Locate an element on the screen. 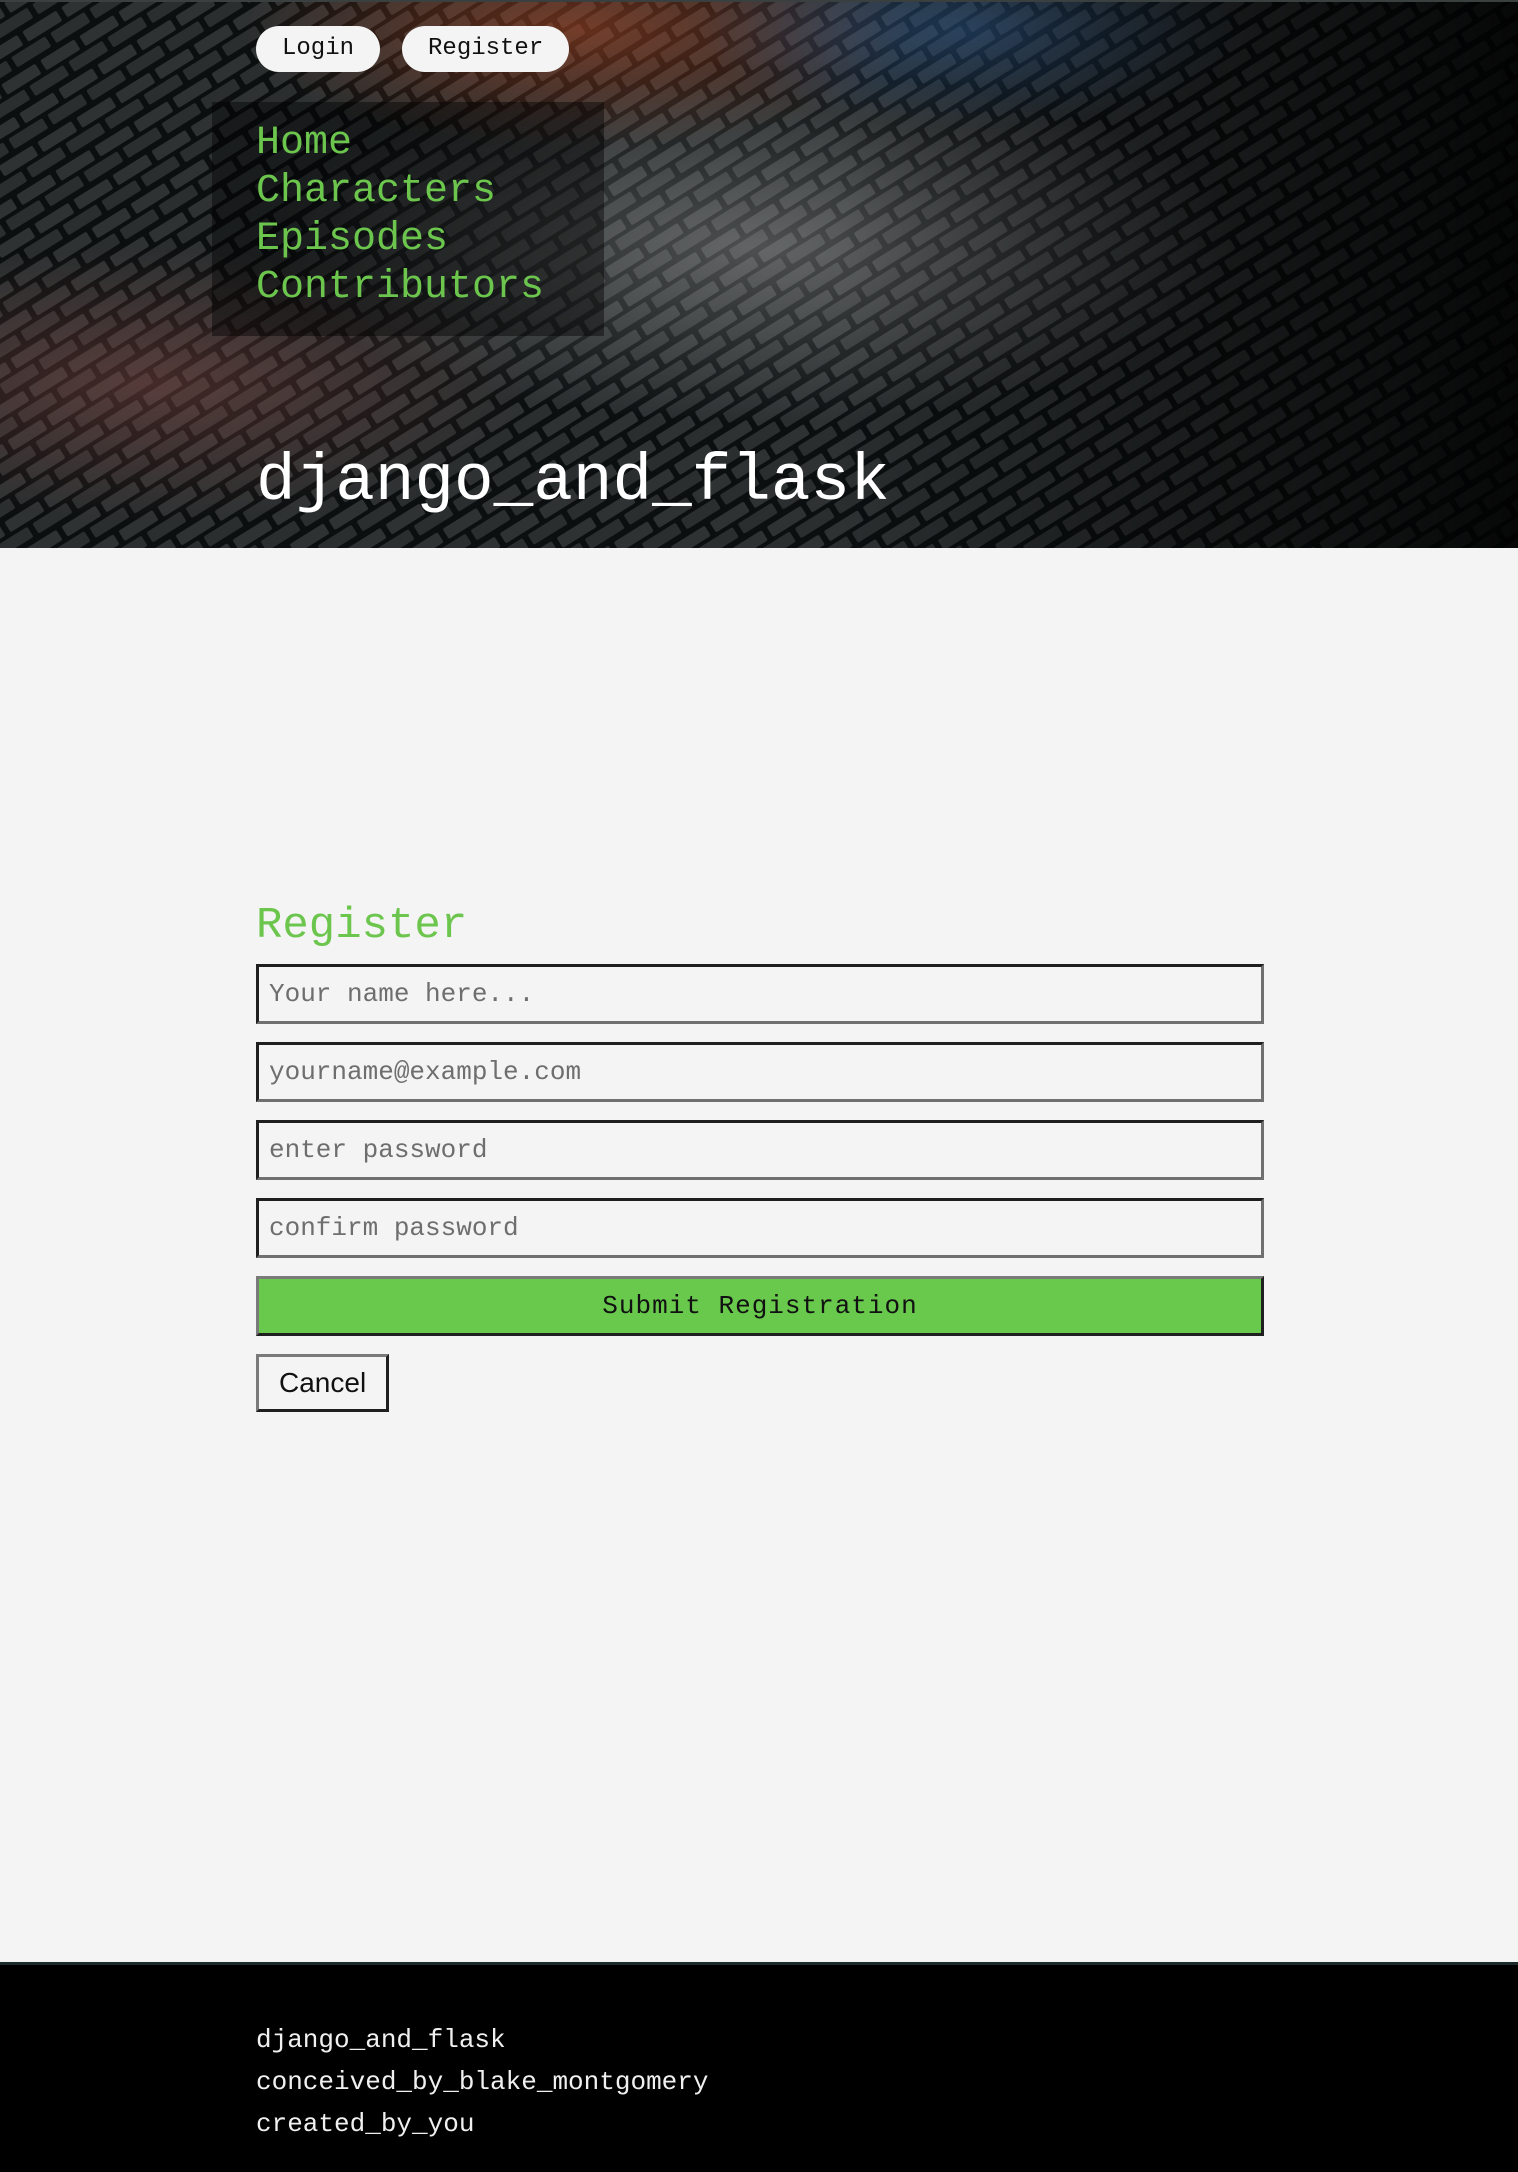  footer-site-name: django_and_flask is located at coordinates (381, 2040).